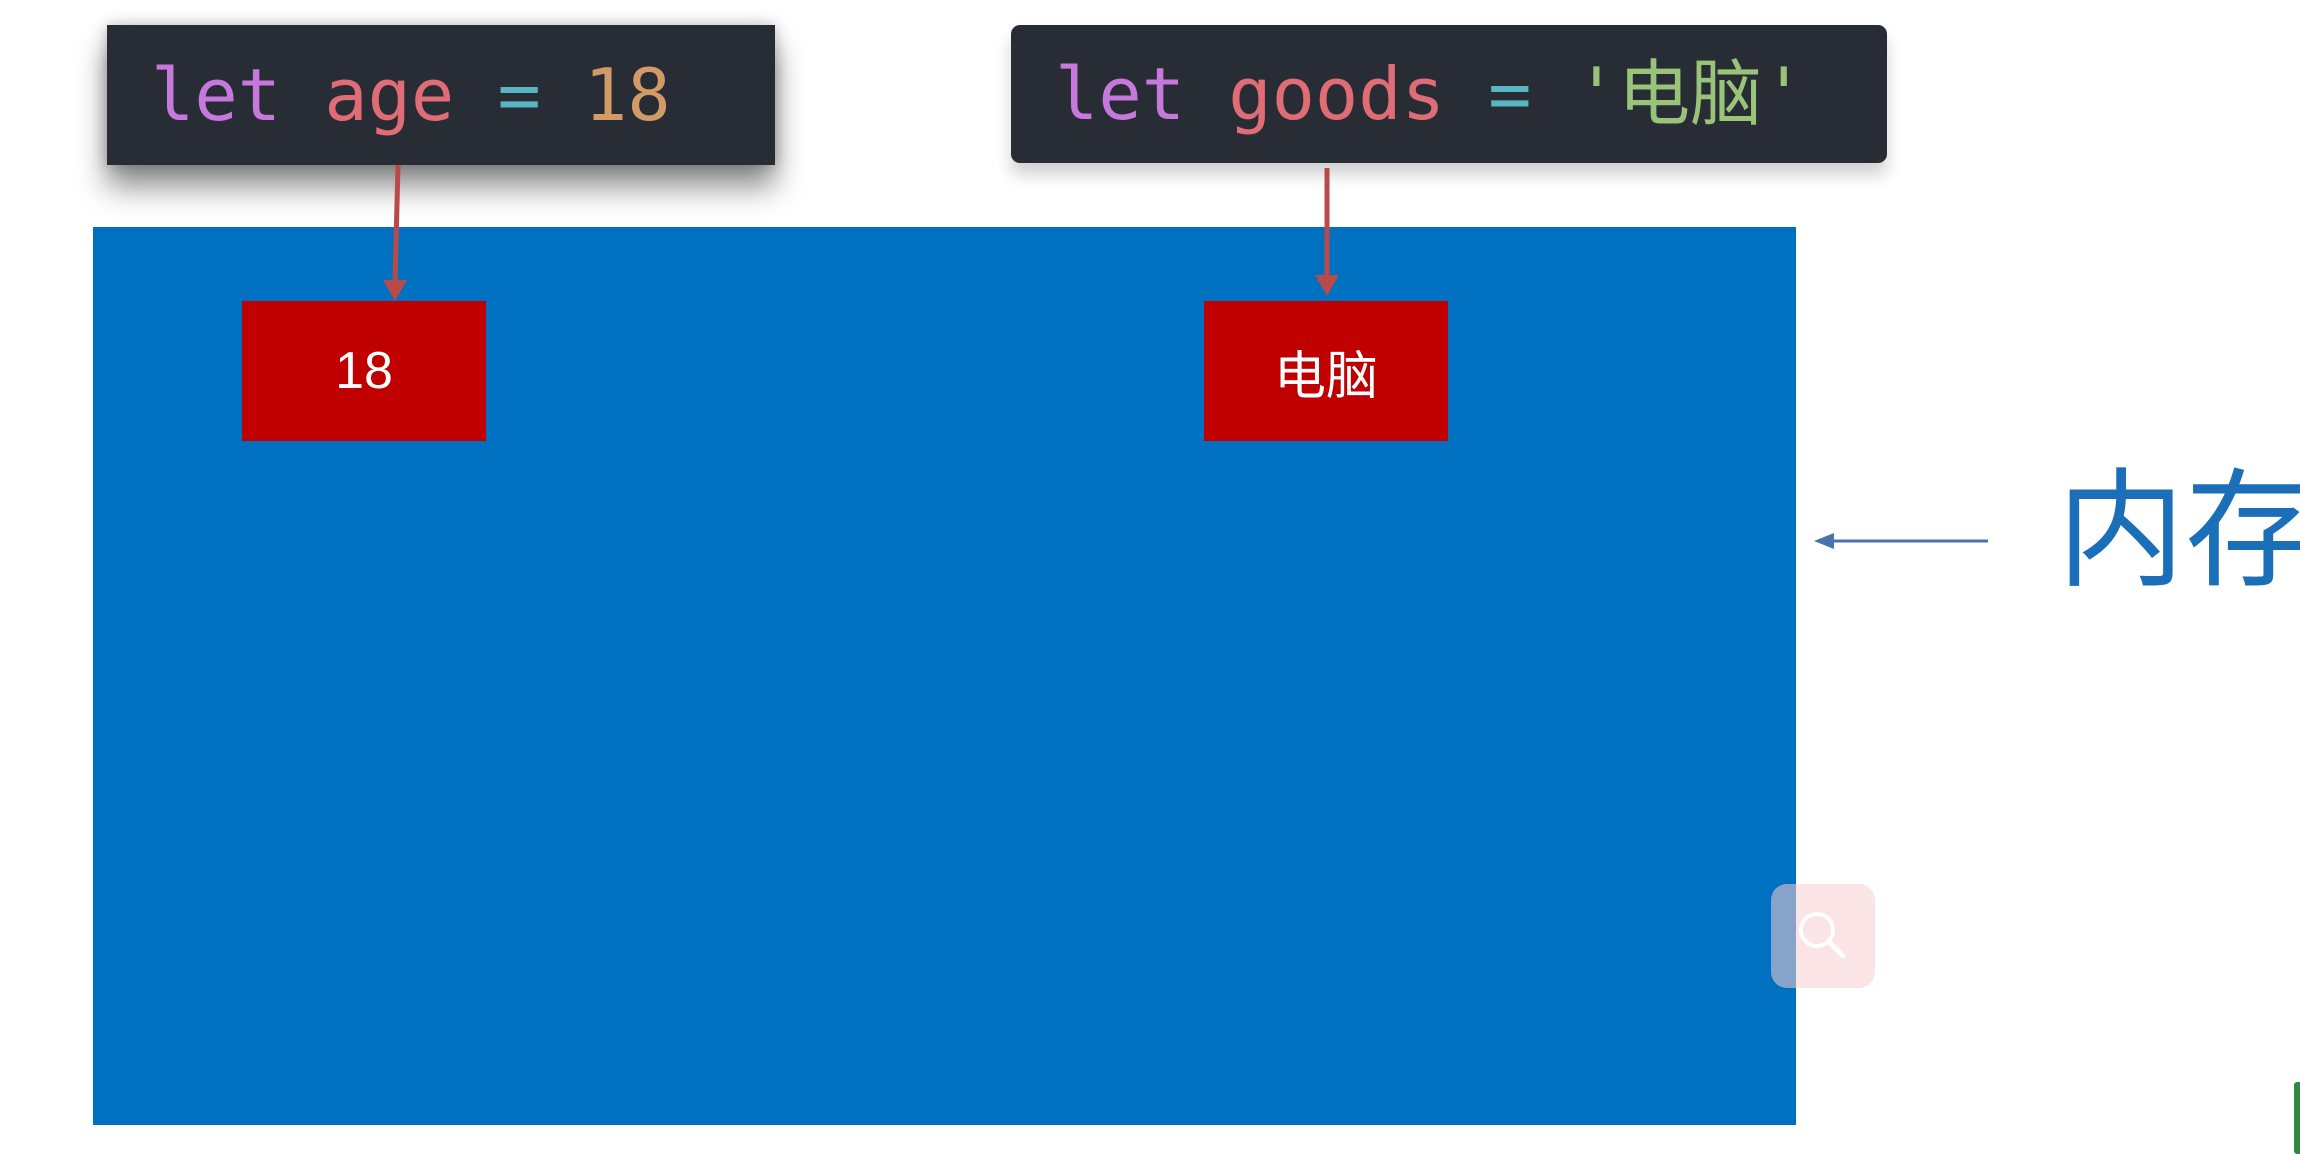 Image resolution: width=2300 pixels, height=1154 pixels. I want to click on arrow-label-to-memory, so click(1901, 541).